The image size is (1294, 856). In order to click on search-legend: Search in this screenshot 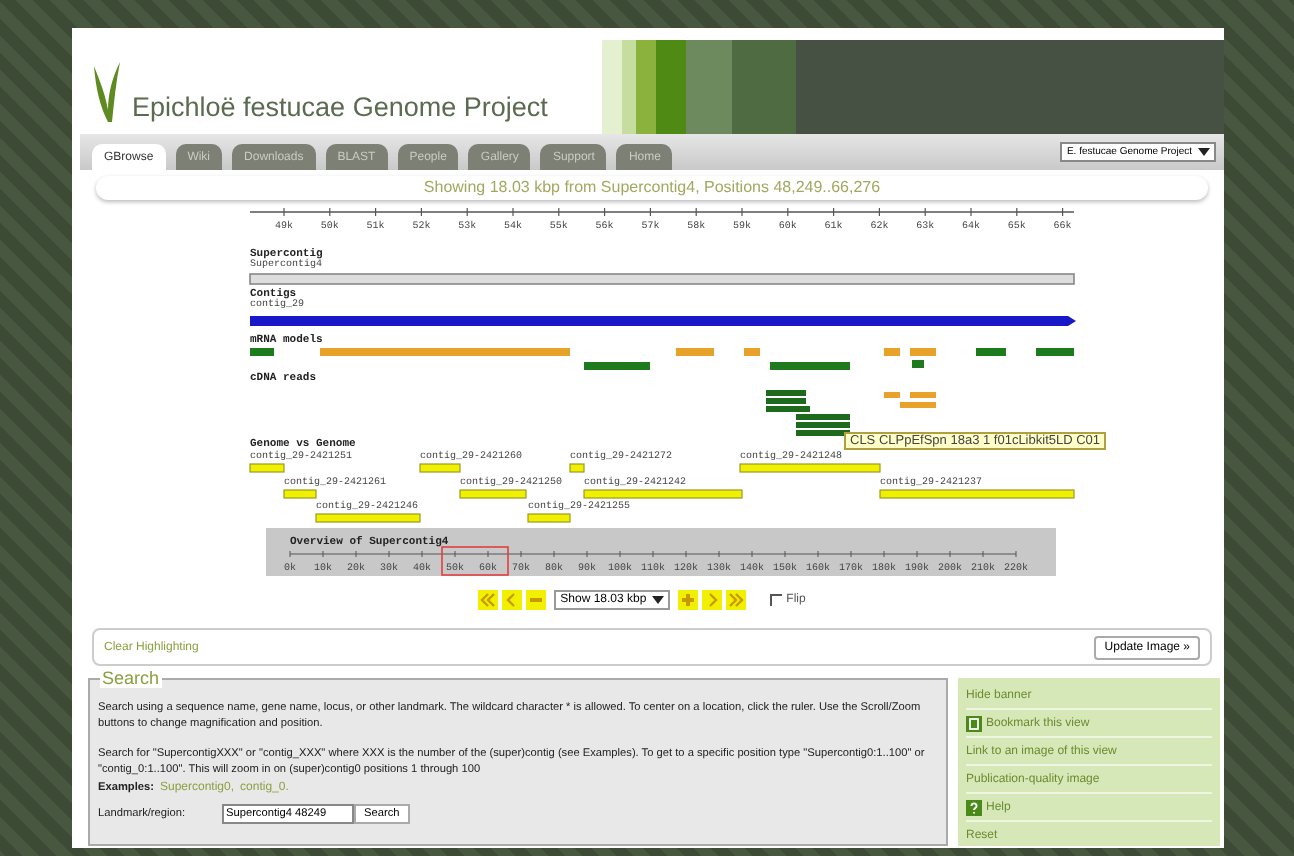, I will do `click(131, 678)`.